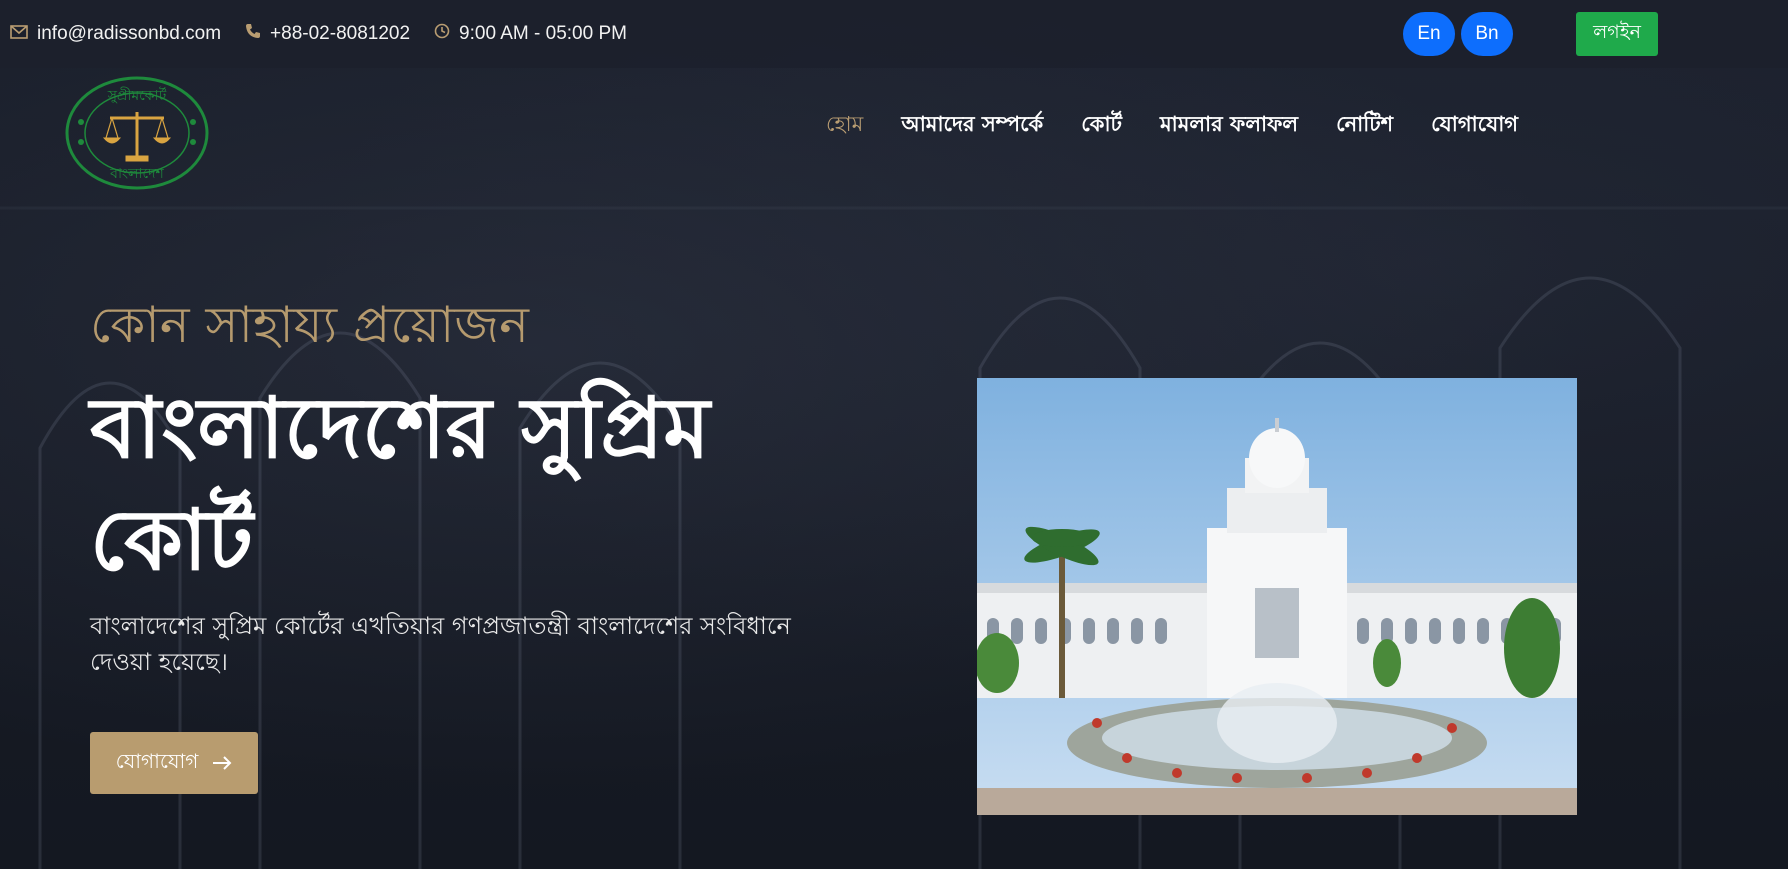 The height and width of the screenshot is (869, 1788). What do you see at coordinates (1229, 125) in the screenshot?
I see `nav-item-case-results: মামলার ফলাফল` at bounding box center [1229, 125].